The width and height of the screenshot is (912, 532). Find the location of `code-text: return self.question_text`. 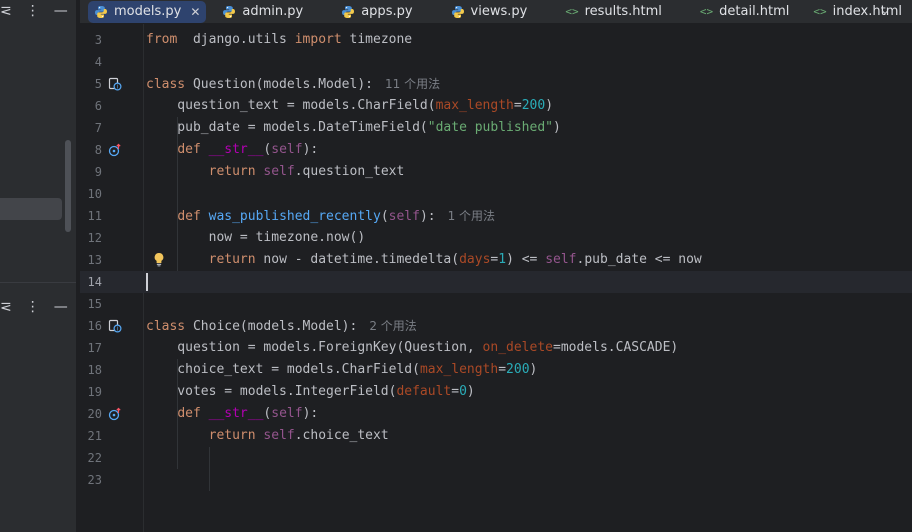

code-text: return self.question_text is located at coordinates (275, 172).